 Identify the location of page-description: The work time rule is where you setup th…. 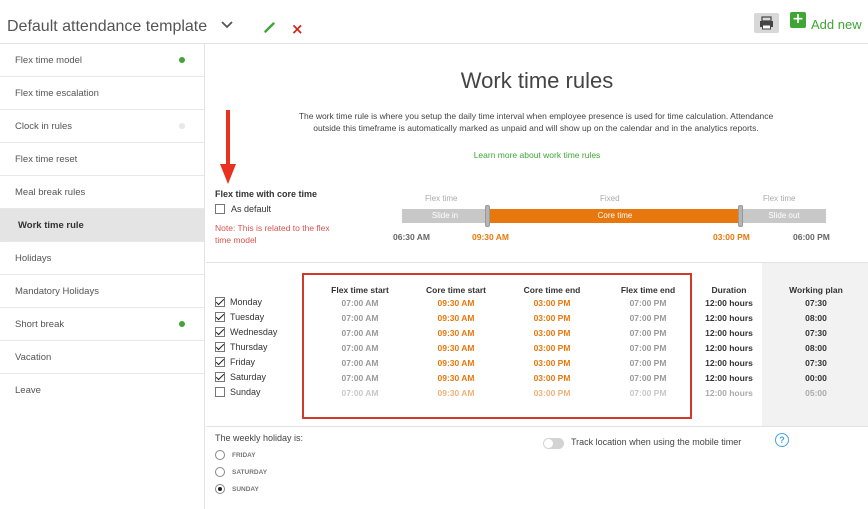
(536, 122).